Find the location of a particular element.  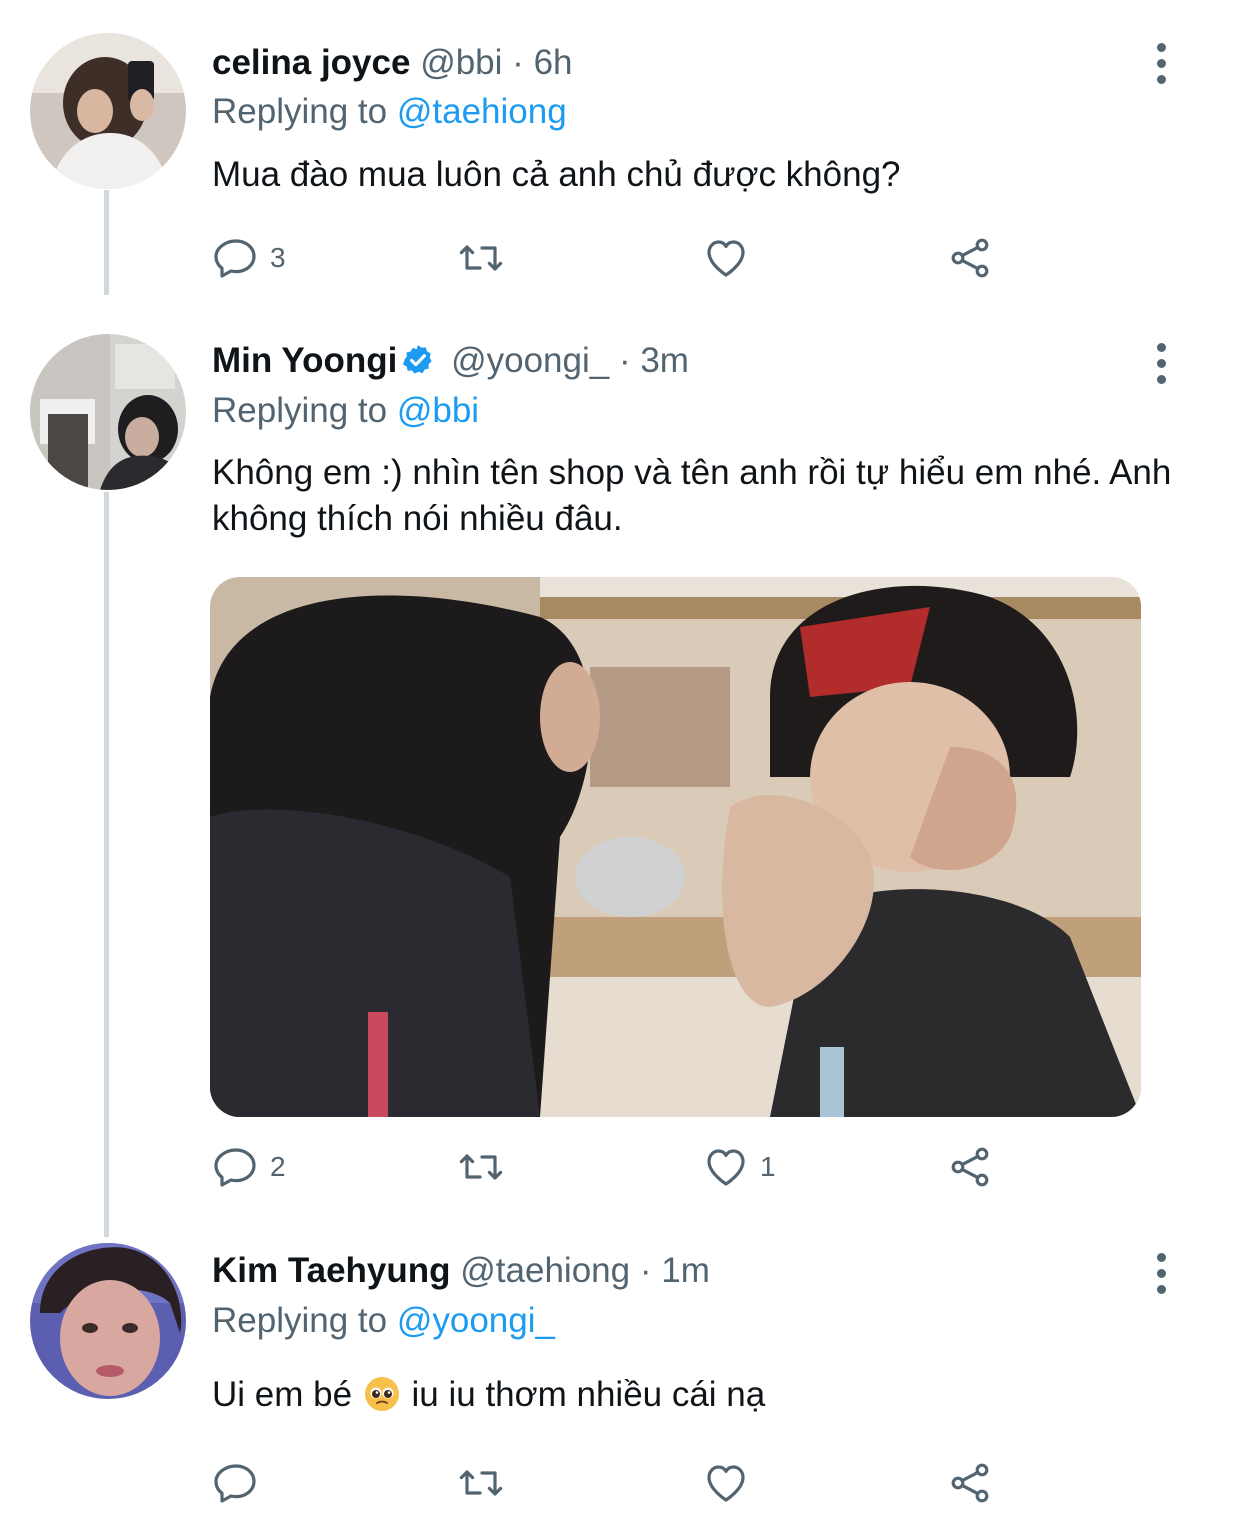

user-handle: @yoongi_ is located at coordinates (530, 360).